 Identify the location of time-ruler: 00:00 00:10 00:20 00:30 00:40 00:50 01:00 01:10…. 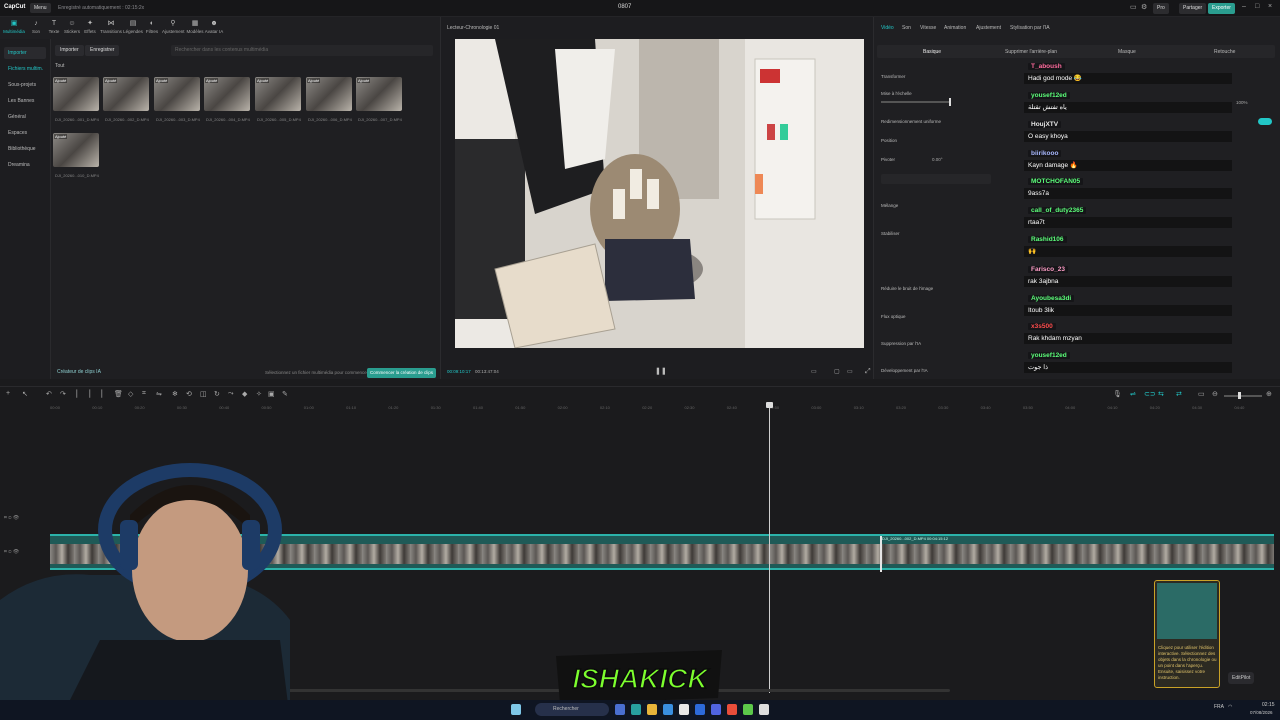
(665, 408).